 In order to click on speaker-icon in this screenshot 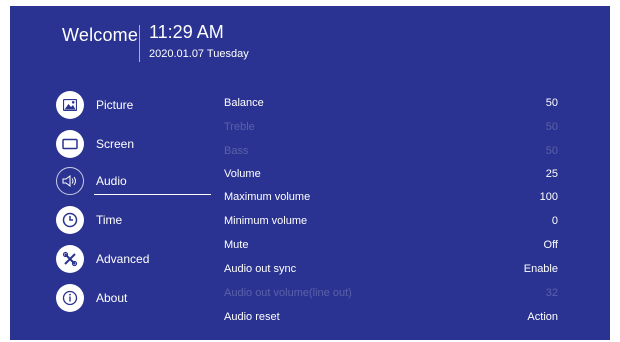, I will do `click(70, 181)`.